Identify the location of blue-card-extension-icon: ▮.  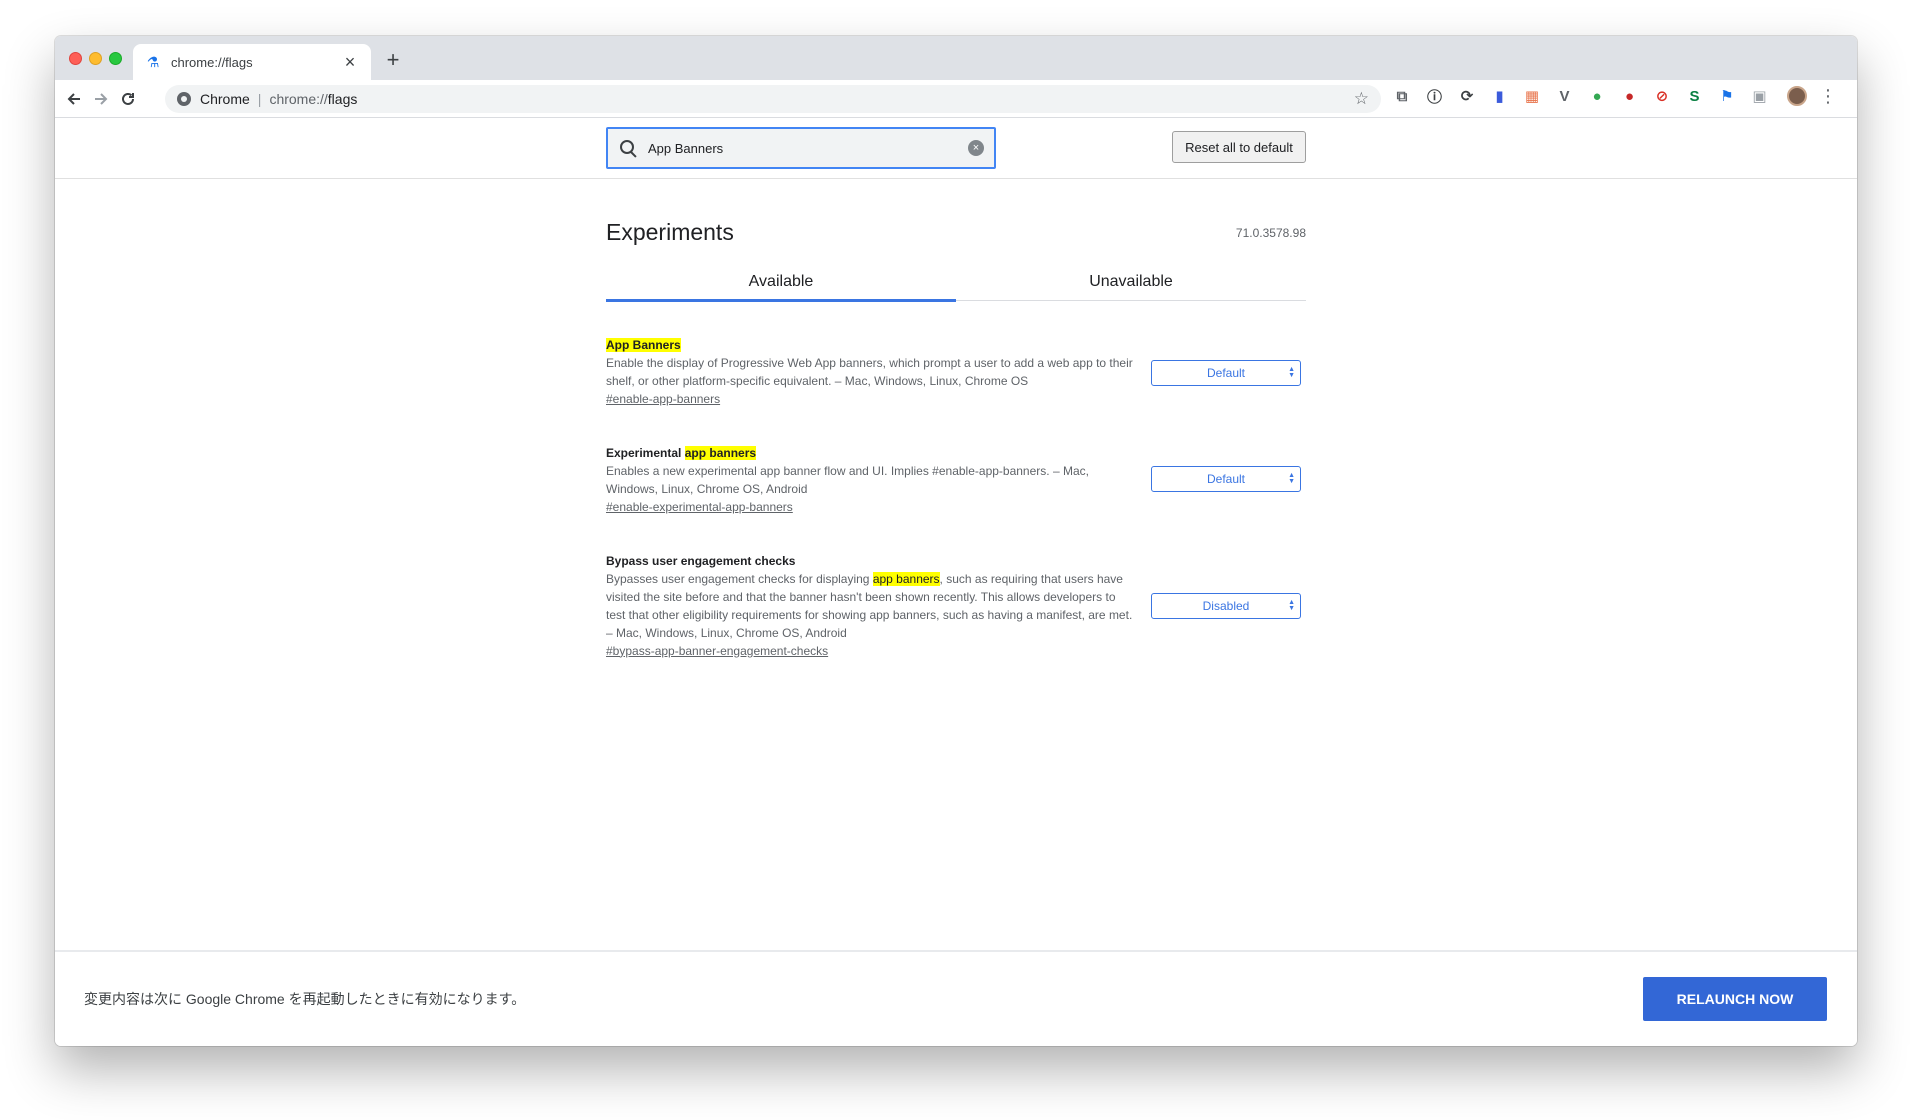
(1500, 96).